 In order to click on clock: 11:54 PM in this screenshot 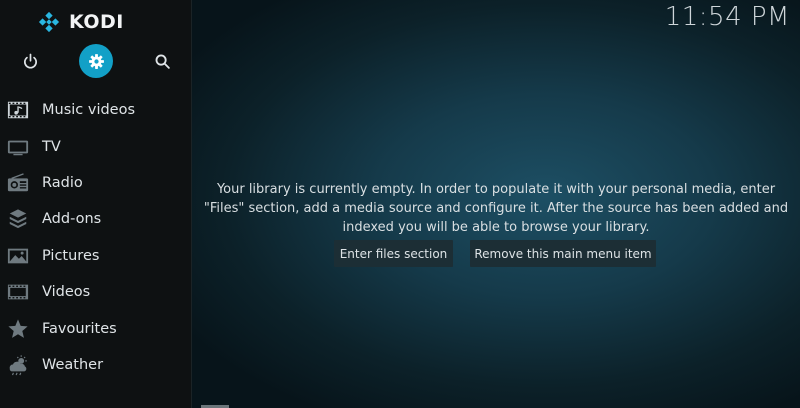, I will do `click(727, 17)`.